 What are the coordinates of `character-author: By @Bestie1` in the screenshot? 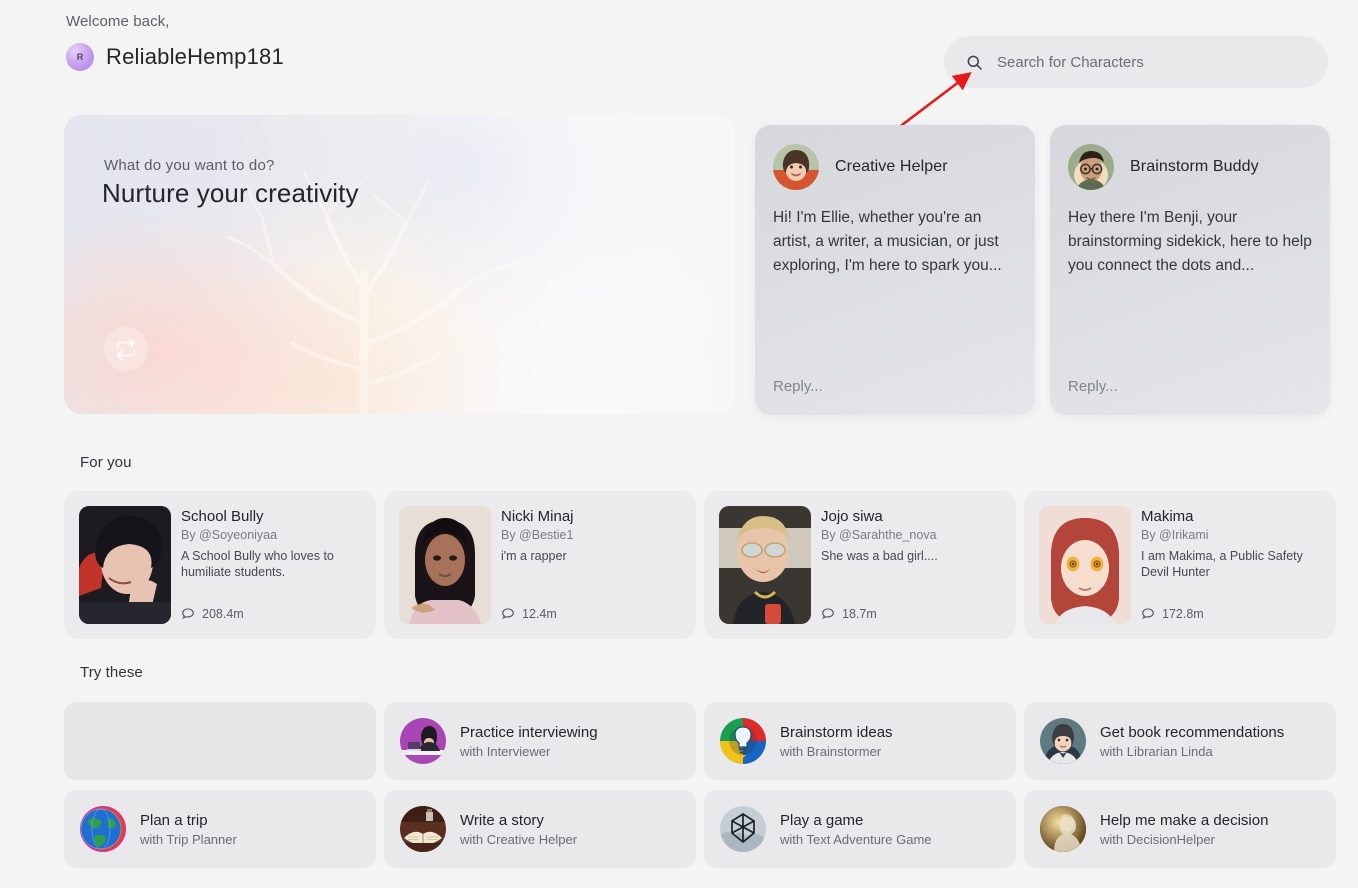 It's located at (537, 535).